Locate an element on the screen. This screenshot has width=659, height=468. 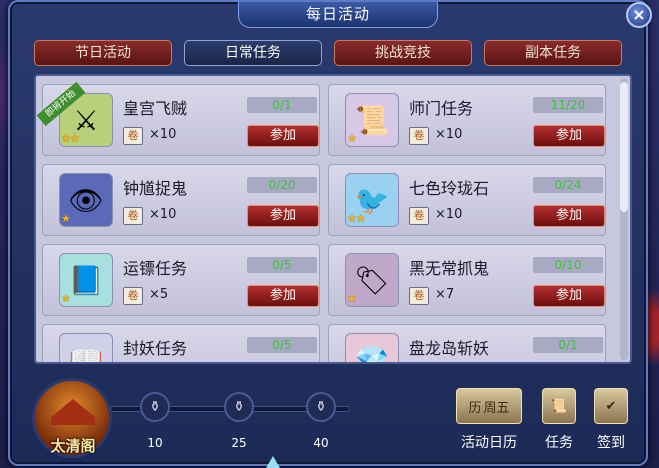
activity-card: 🏷 ★ 黑无常抓鬼 0/10 卷 ×7 参加 is located at coordinates (467, 280).